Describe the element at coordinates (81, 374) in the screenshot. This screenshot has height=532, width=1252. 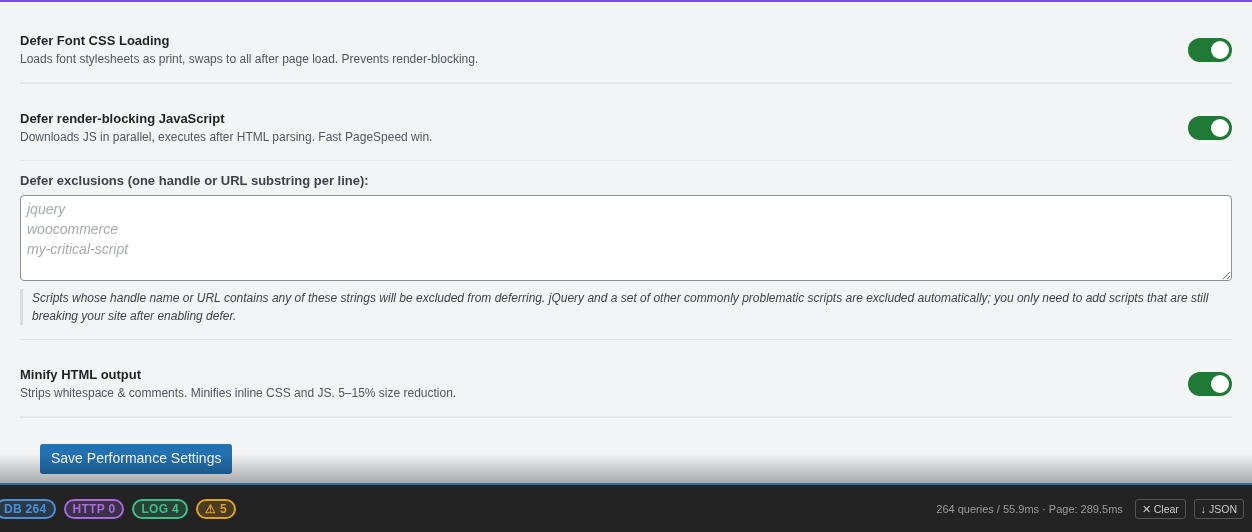
I see `setting-title: Minify HTML output` at that location.